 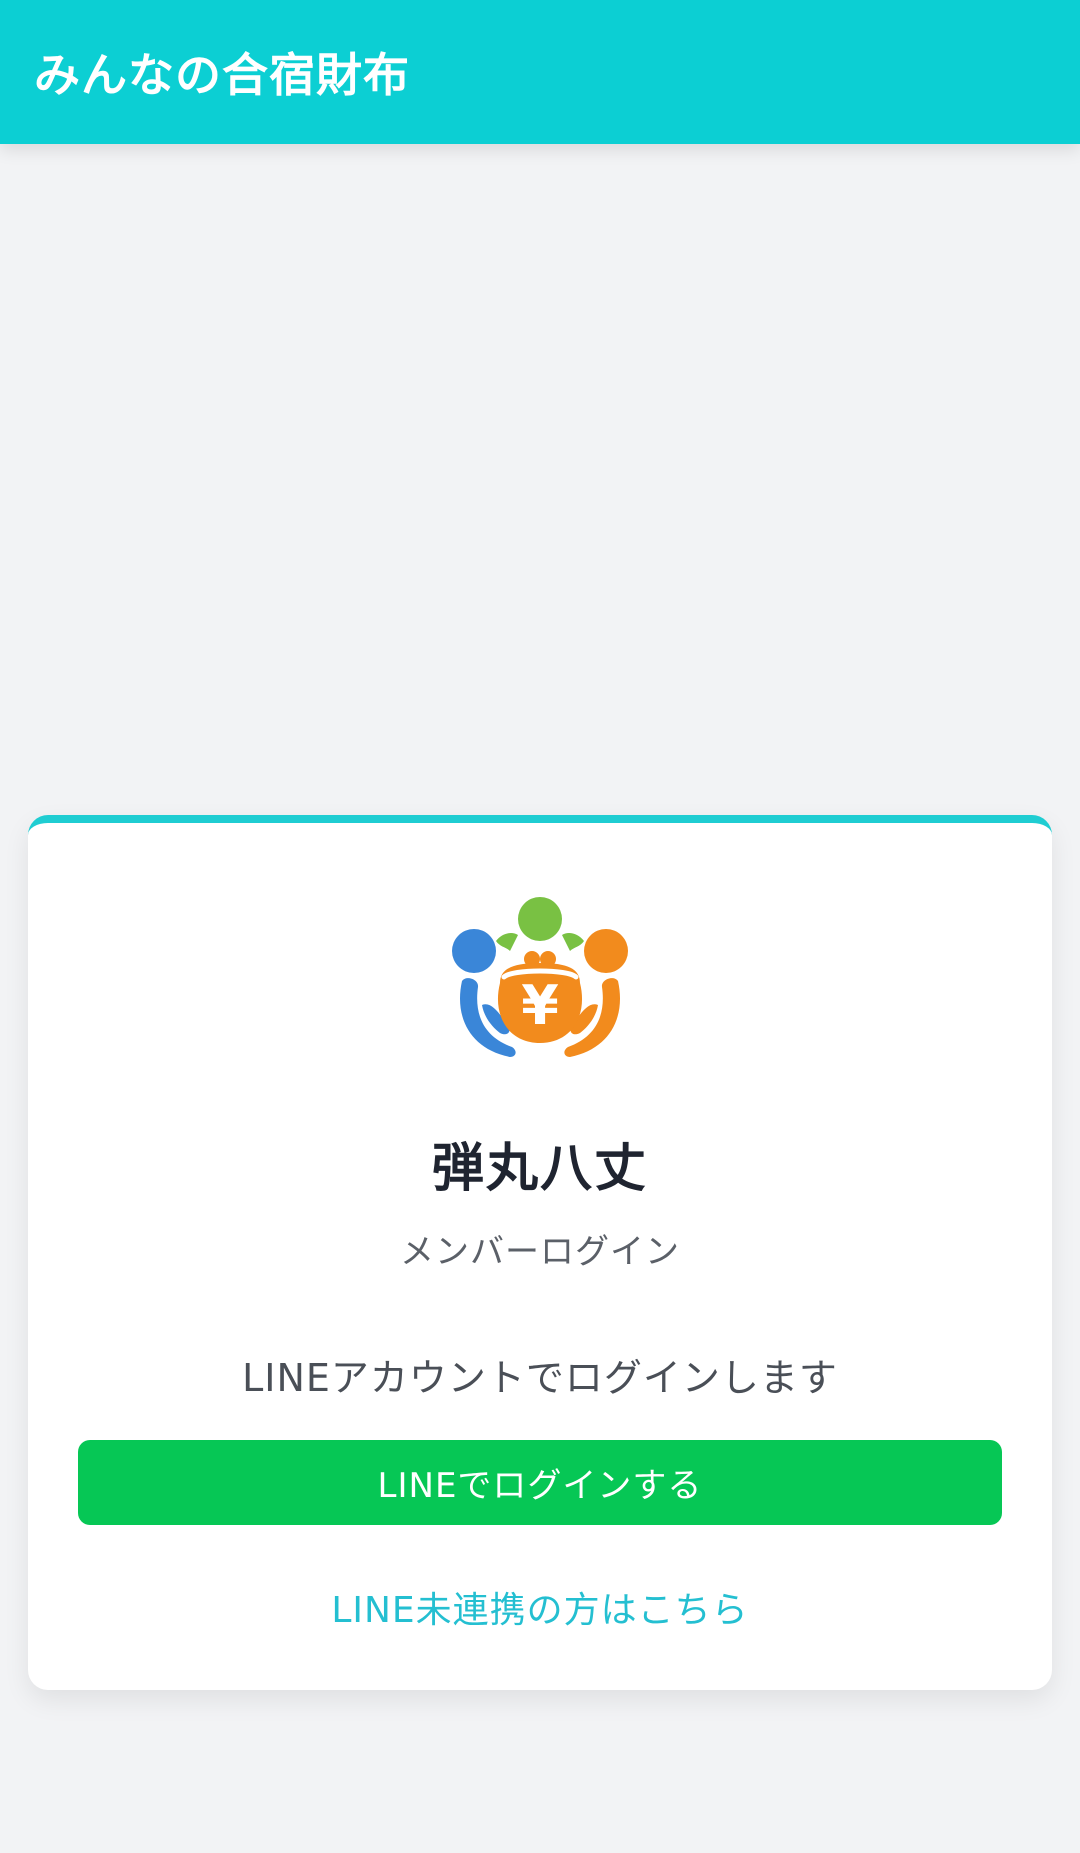 I want to click on unlinked-account-link: LINE未連携の方はこちら, so click(x=540, y=1607).